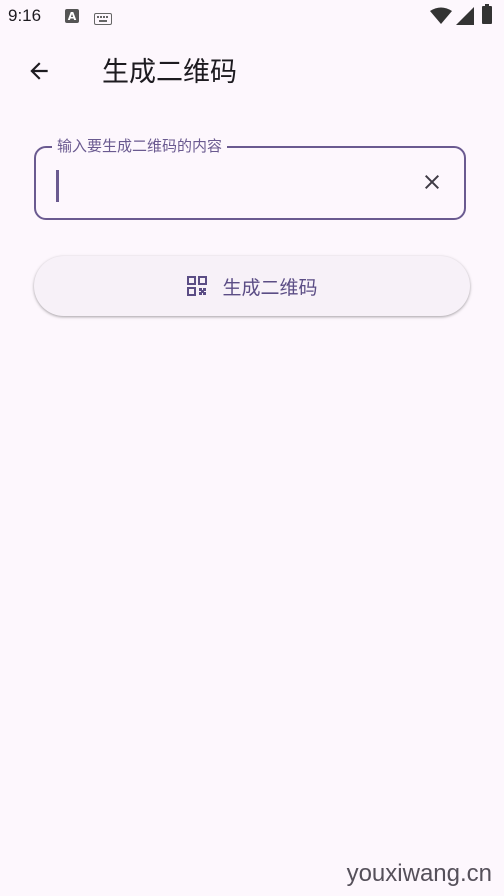 The width and height of the screenshot is (504, 896). Describe the element at coordinates (252, 17) in the screenshot. I see `status-bar: 9:16 A` at that location.